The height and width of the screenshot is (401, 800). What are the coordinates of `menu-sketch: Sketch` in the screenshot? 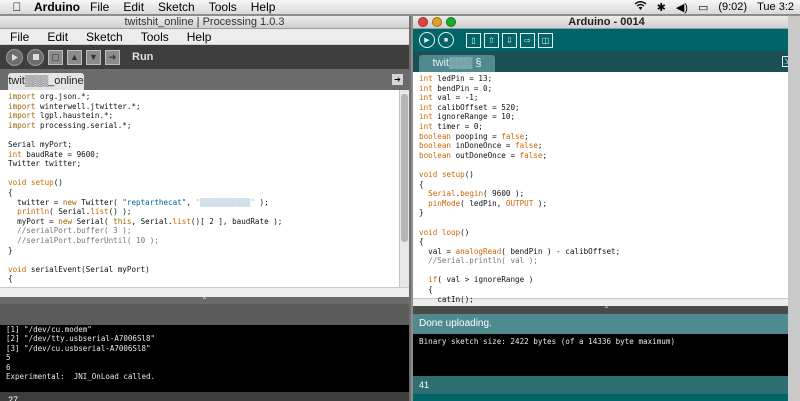 It's located at (176, 7).